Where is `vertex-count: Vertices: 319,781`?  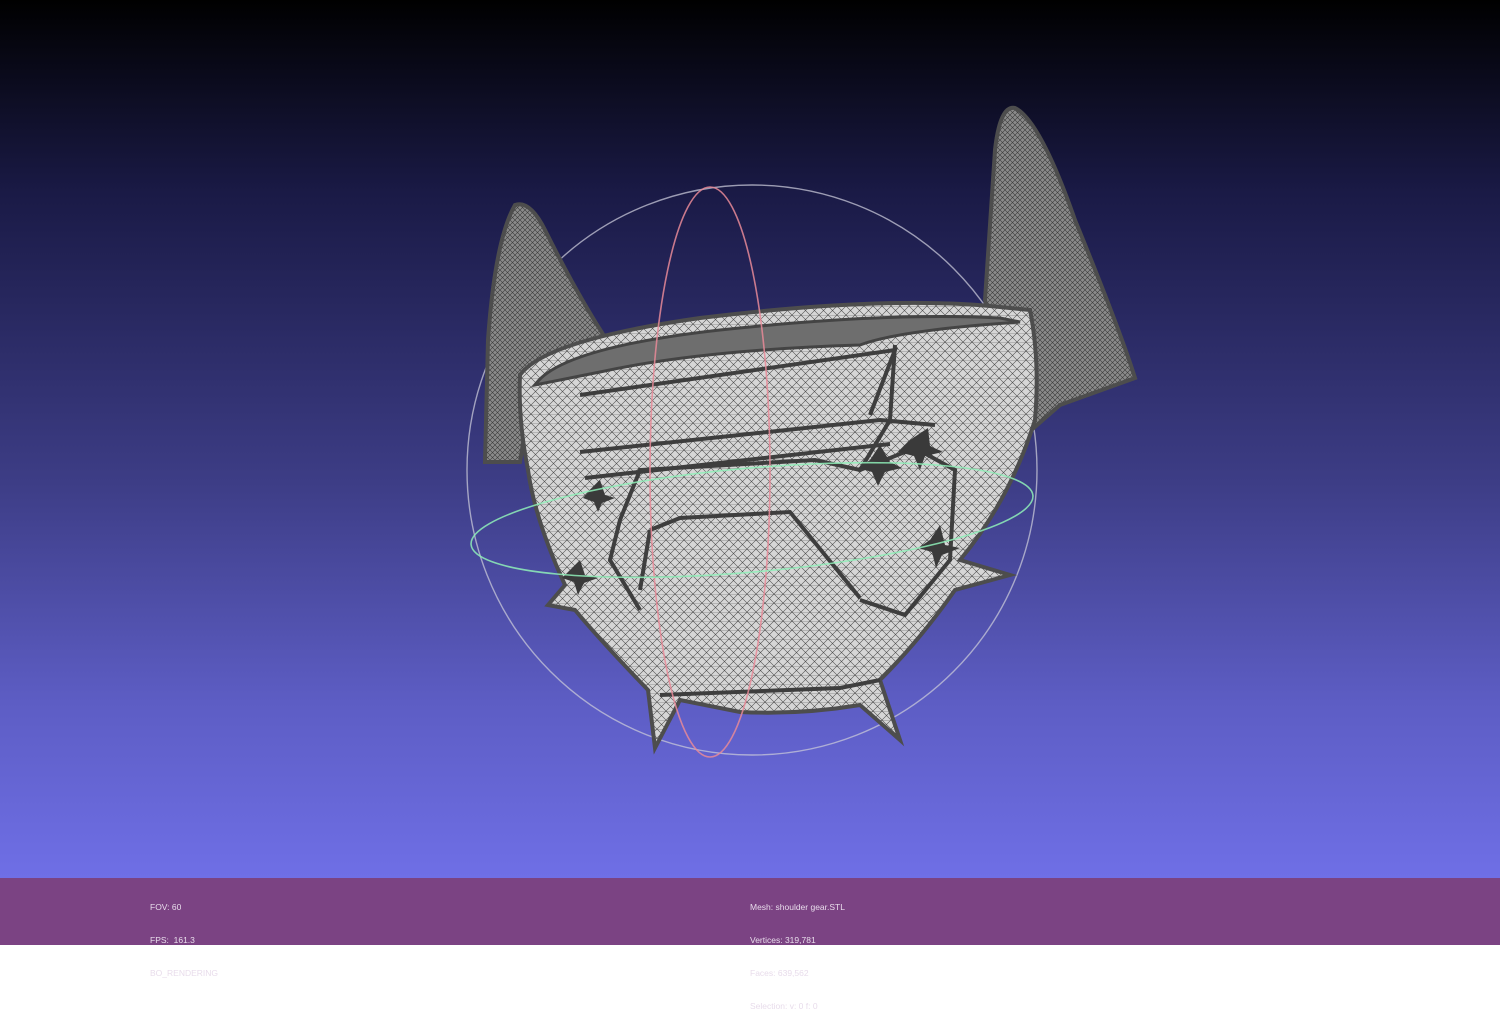 vertex-count: Vertices: 319,781 is located at coordinates (783, 940).